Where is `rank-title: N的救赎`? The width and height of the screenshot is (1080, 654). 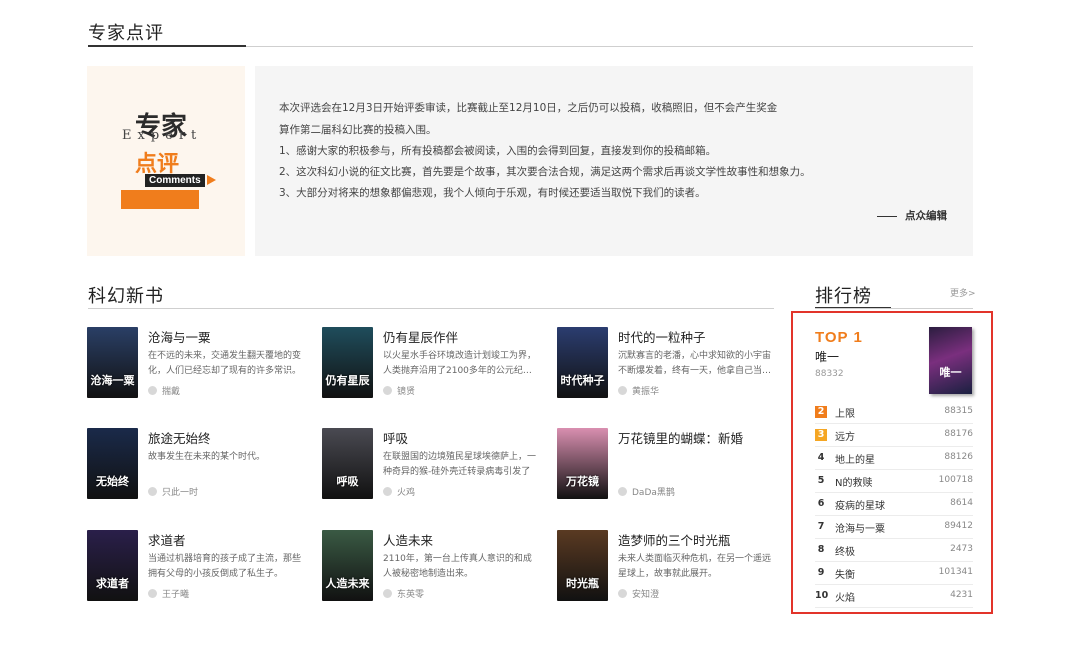
rank-title: N的救赎 is located at coordinates (853, 481).